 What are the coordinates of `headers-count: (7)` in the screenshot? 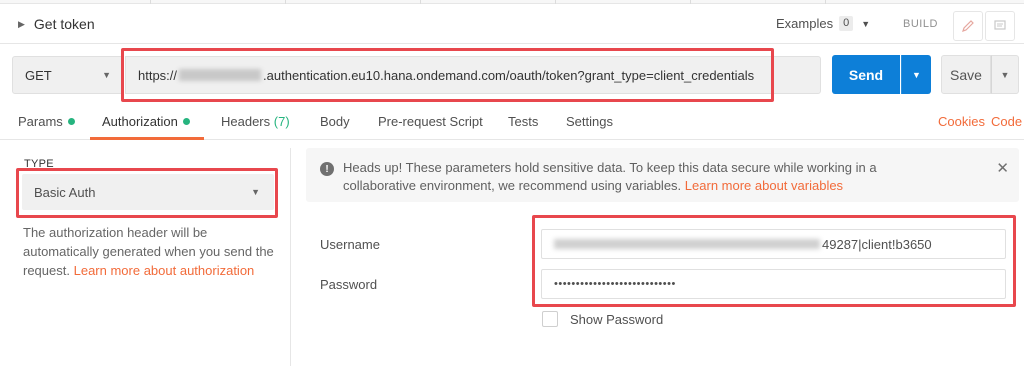 It's located at (281, 121).